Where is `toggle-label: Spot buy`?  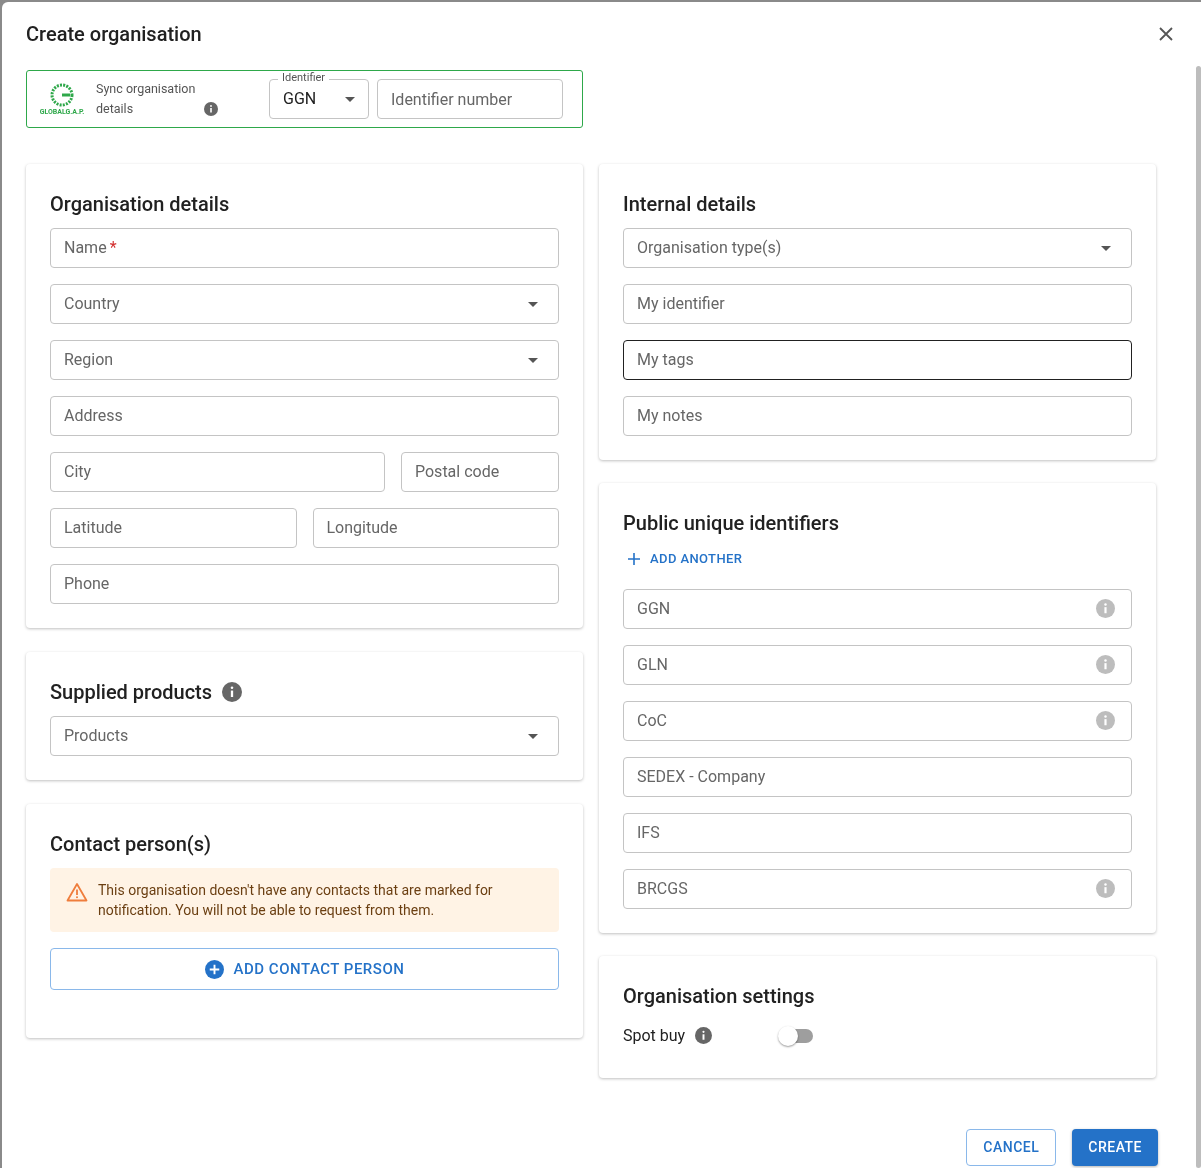 toggle-label: Spot buy is located at coordinates (655, 1035).